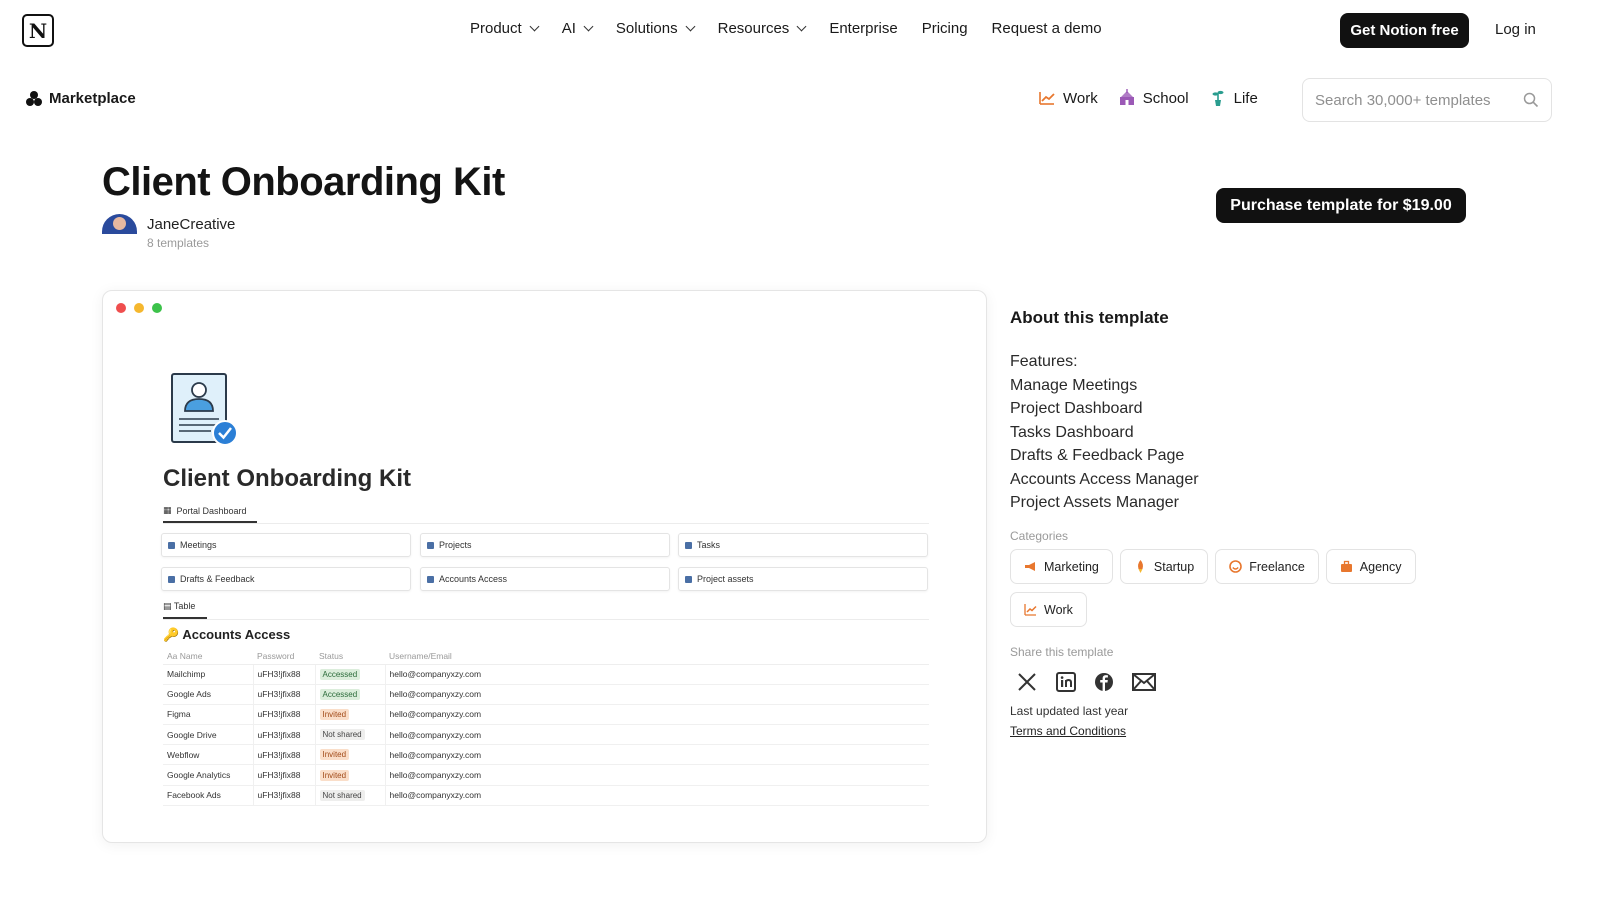  I want to click on page-title: Client Onboarding Kit, so click(303, 182).